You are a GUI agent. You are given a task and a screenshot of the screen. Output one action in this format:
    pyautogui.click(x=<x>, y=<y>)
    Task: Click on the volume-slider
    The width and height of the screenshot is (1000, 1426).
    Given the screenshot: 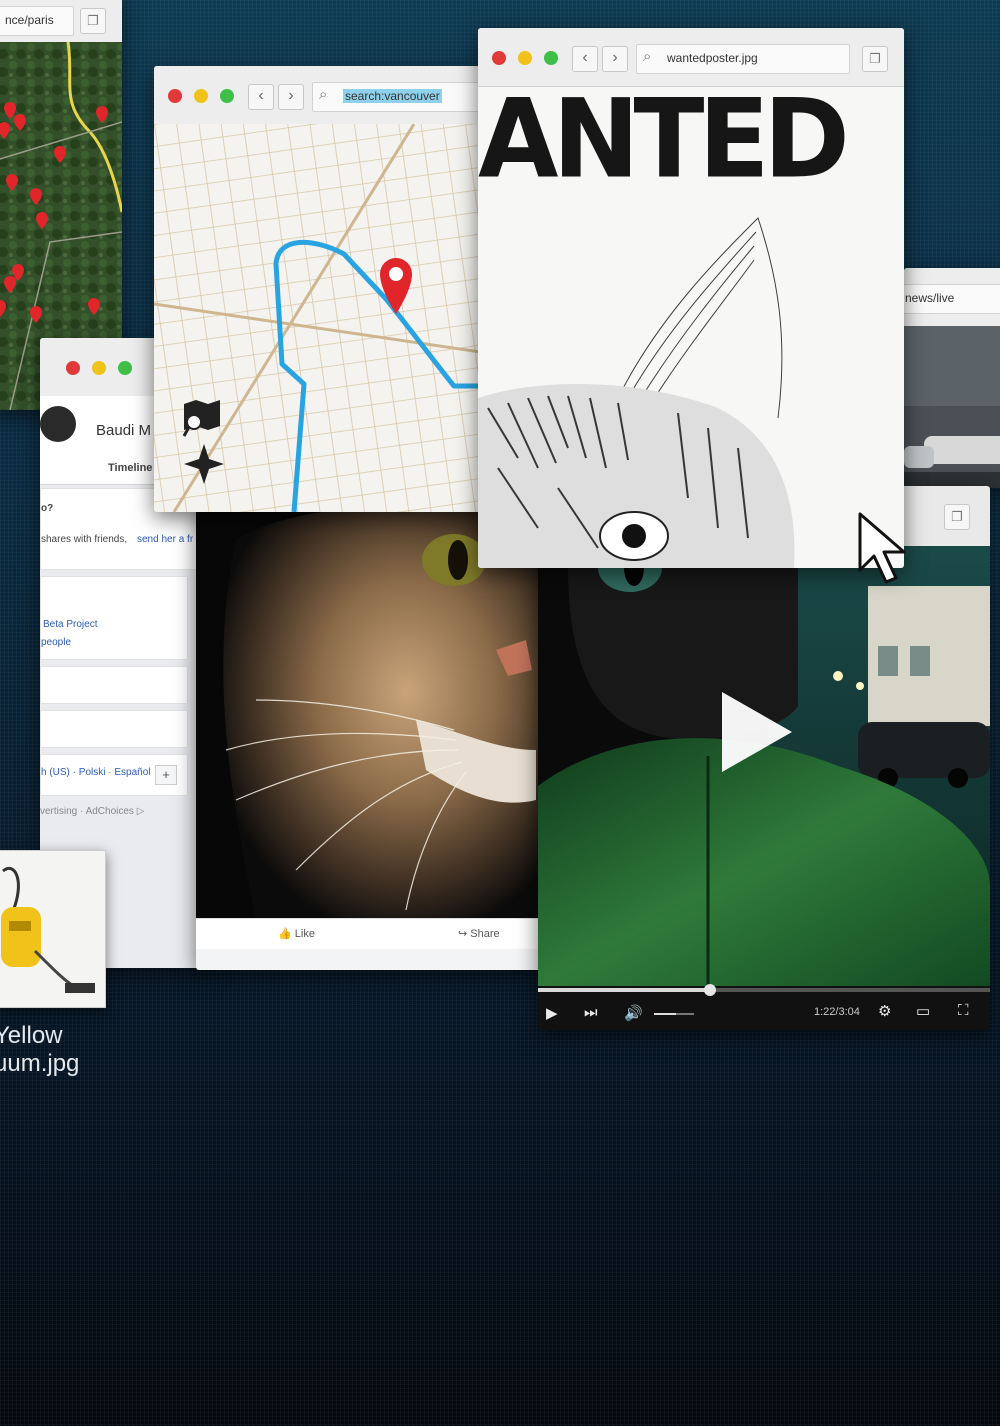 What is the action you would take?
    pyautogui.click(x=674, y=1014)
    